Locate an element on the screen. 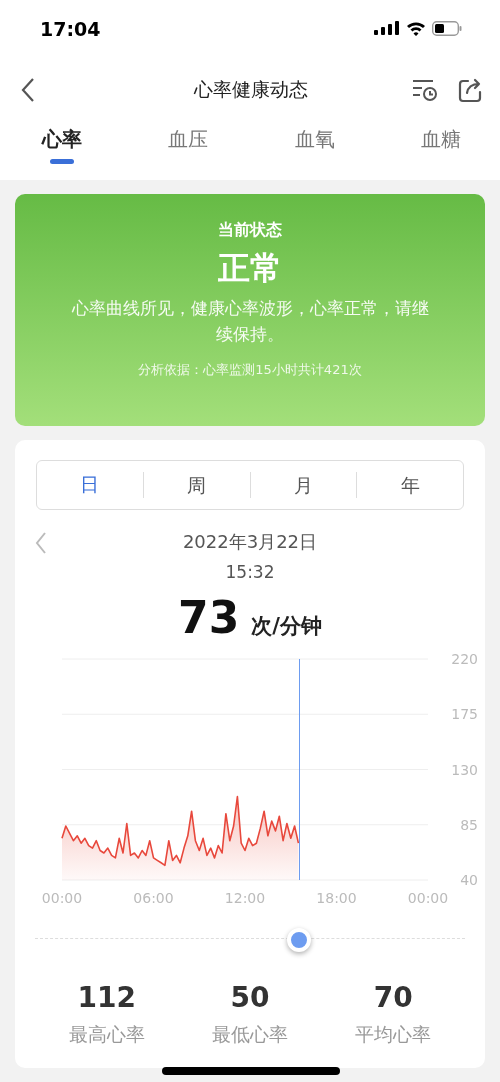 This screenshot has width=500, height=1082. stat-label: 平均心率 is located at coordinates (393, 1034).